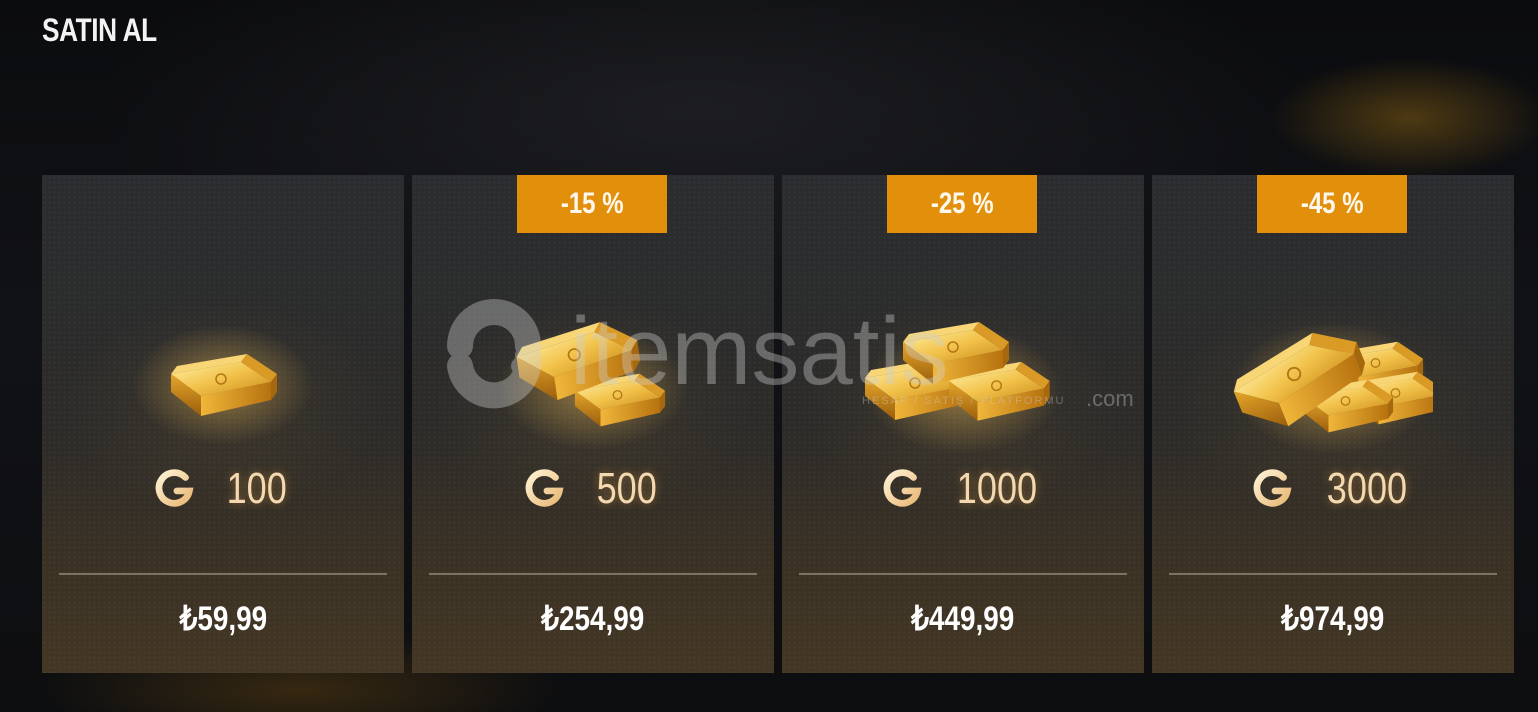 The height and width of the screenshot is (712, 1538). I want to click on gold-bars-pile-icon, so click(1333, 385).